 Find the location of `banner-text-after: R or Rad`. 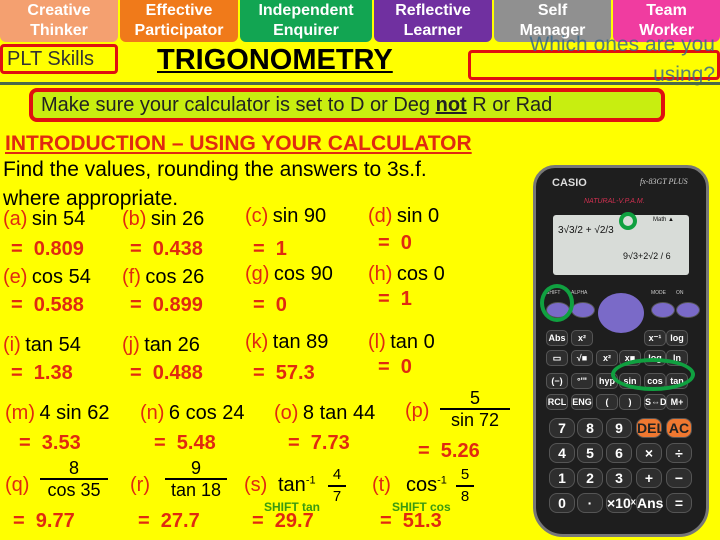

banner-text-after: R or Rad is located at coordinates (509, 105).